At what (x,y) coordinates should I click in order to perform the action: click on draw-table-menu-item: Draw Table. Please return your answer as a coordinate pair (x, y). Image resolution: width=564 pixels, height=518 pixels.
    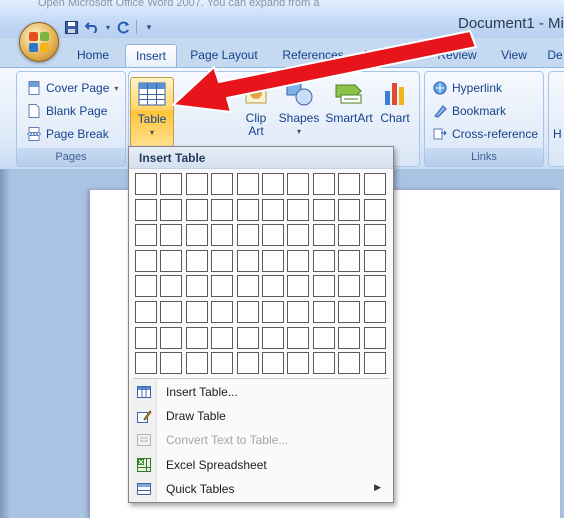
    Looking at the image, I should click on (261, 416).